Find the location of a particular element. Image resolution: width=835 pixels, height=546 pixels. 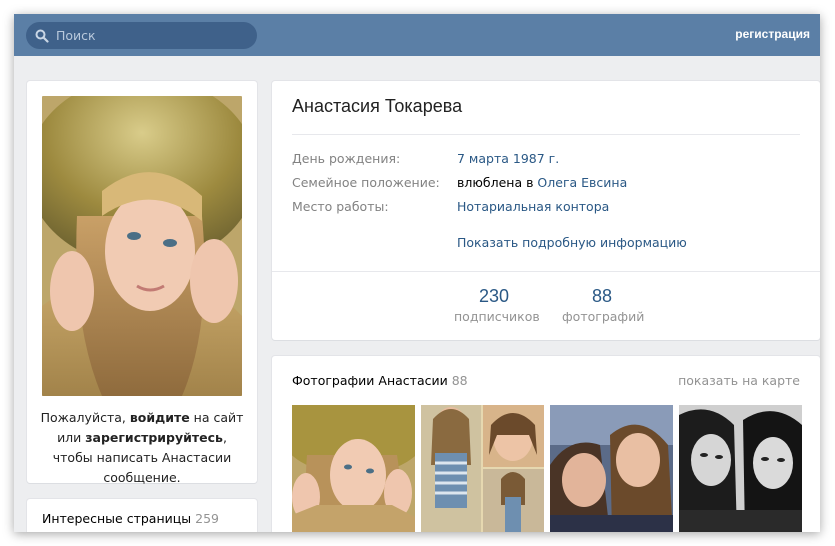

info-label: День рождения: is located at coordinates (346, 158).